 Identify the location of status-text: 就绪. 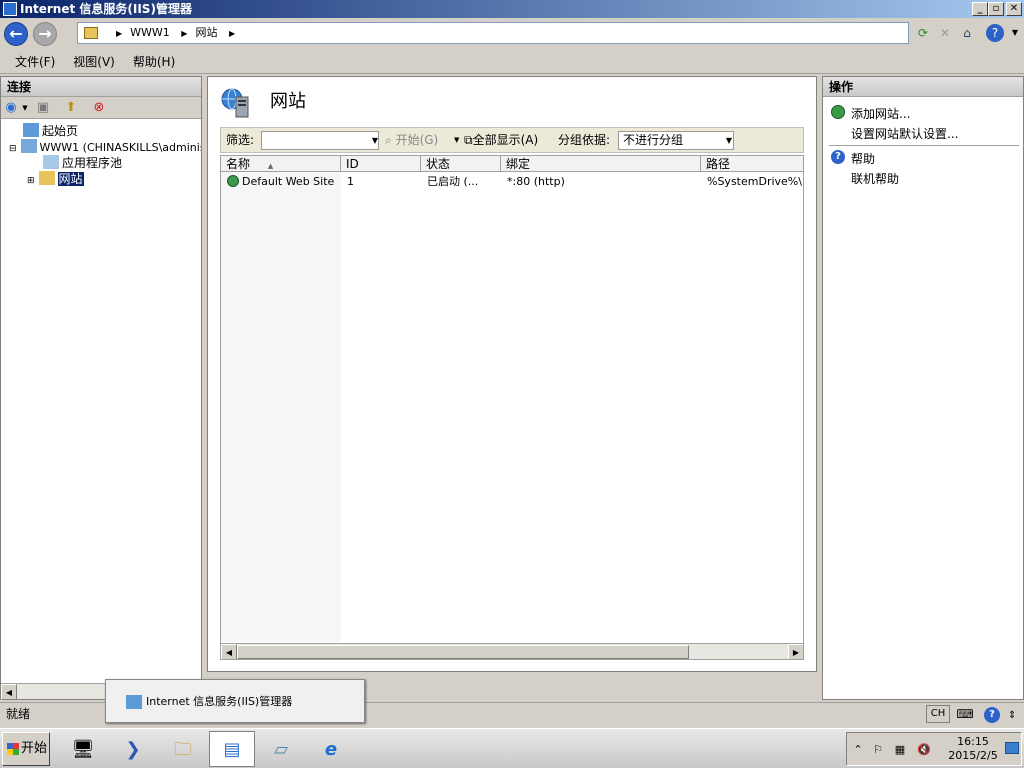
(18, 714).